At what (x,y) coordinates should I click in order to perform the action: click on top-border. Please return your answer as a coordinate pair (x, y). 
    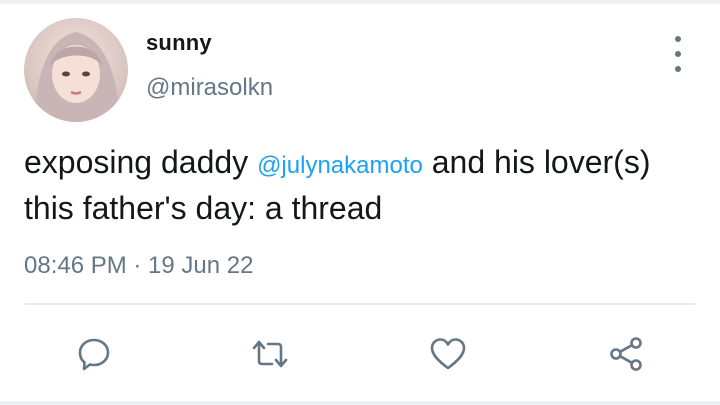
    Looking at the image, I should click on (360, 2).